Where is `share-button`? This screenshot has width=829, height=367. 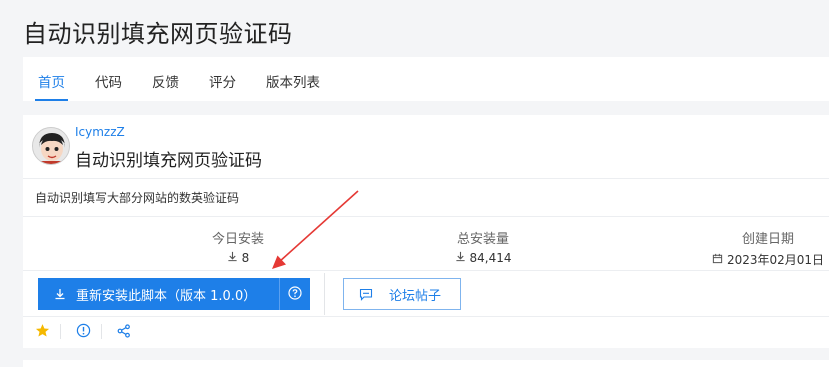
share-button is located at coordinates (124, 332).